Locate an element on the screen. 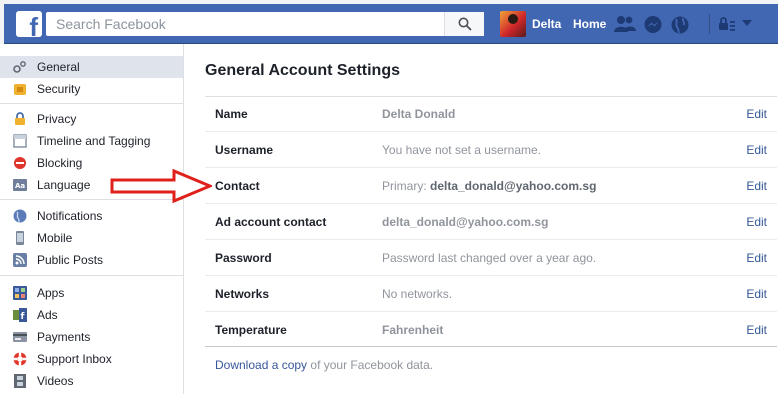  sidebar-item-label: Notifications is located at coordinates (70, 216).